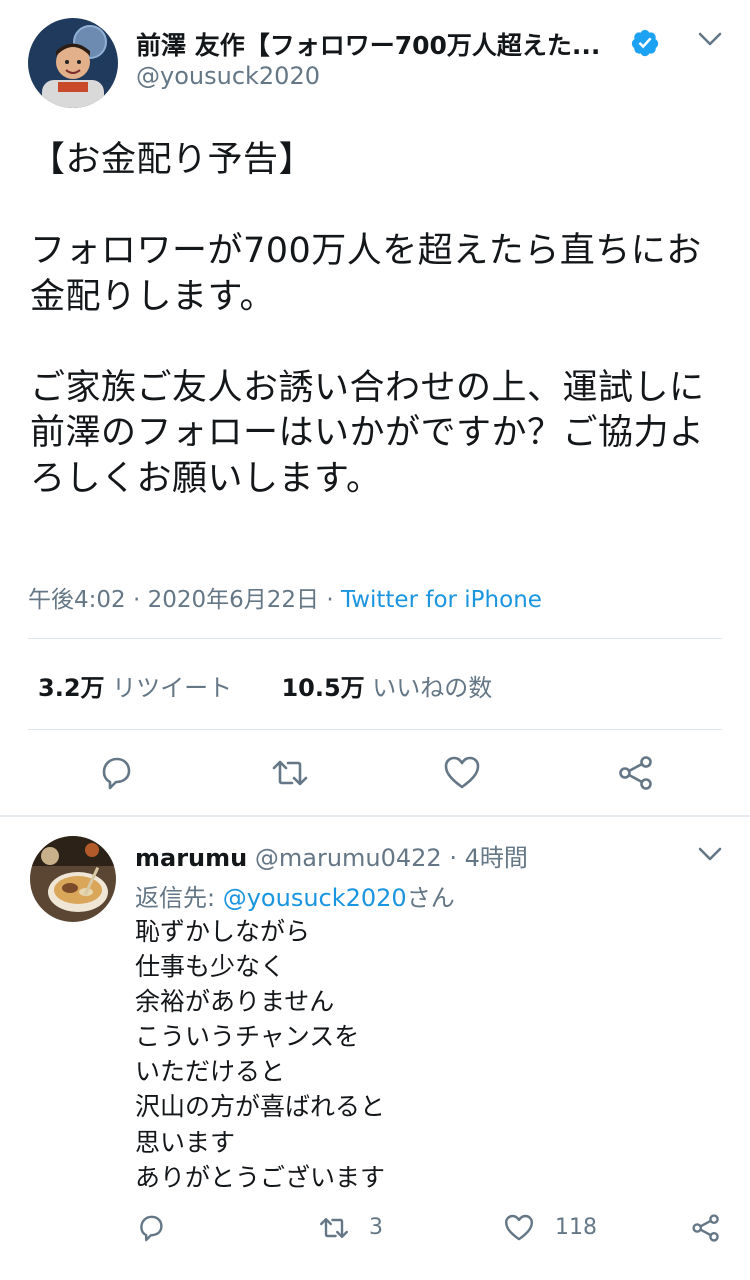  I want to click on replying-to: 返信先: @yousuck2020さん, so click(295, 898).